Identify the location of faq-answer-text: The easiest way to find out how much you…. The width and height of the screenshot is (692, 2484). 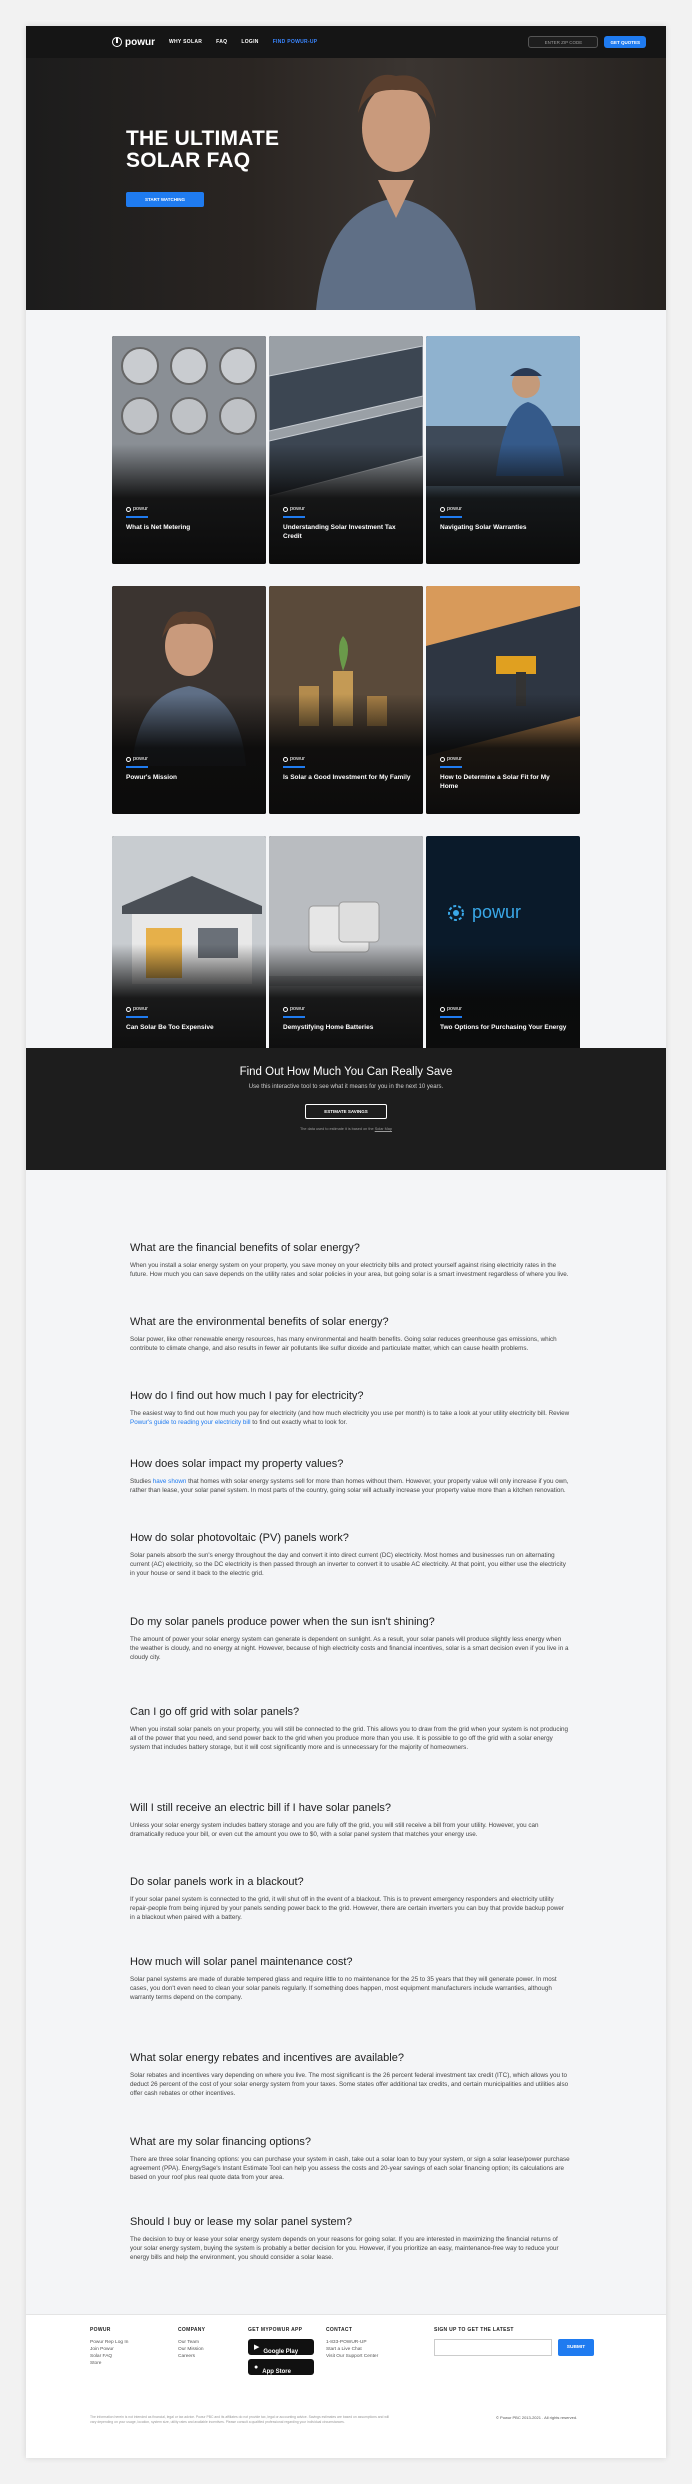
(350, 1413).